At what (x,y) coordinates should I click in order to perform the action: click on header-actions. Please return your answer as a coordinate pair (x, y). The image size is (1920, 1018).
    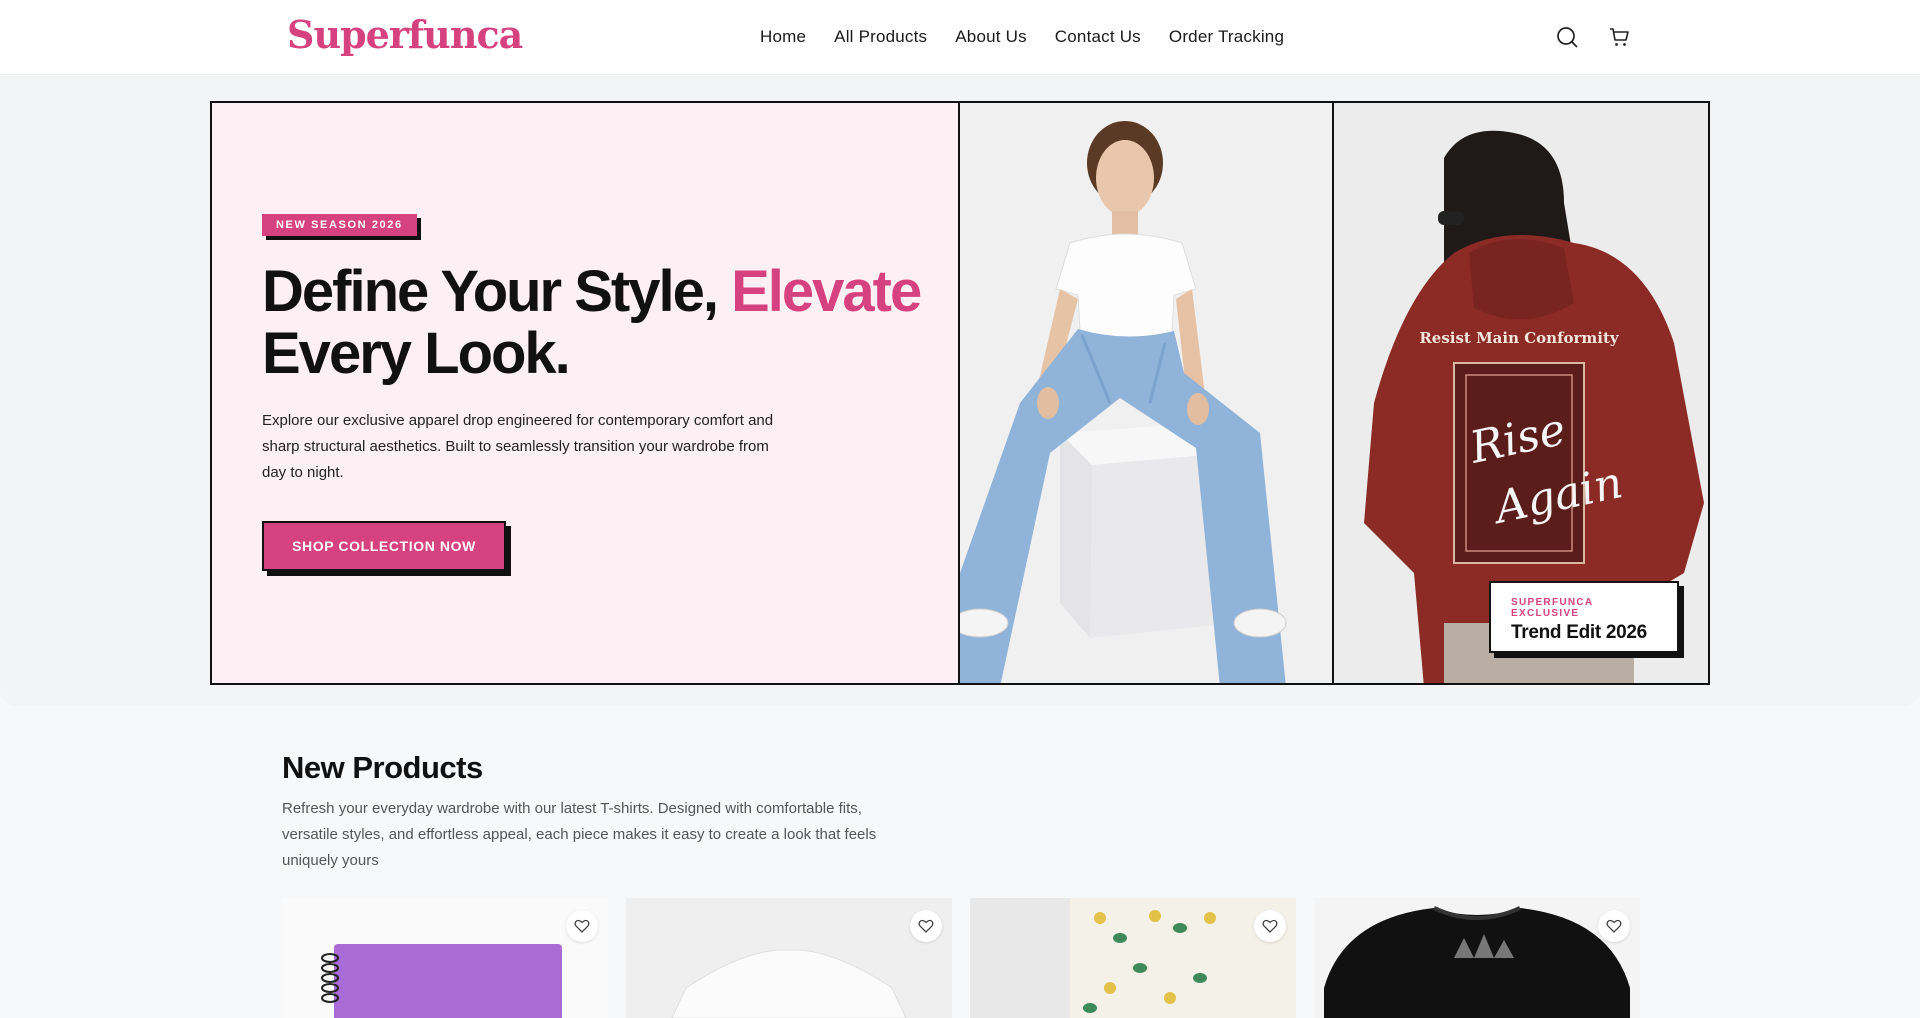
    Looking at the image, I should click on (1593, 37).